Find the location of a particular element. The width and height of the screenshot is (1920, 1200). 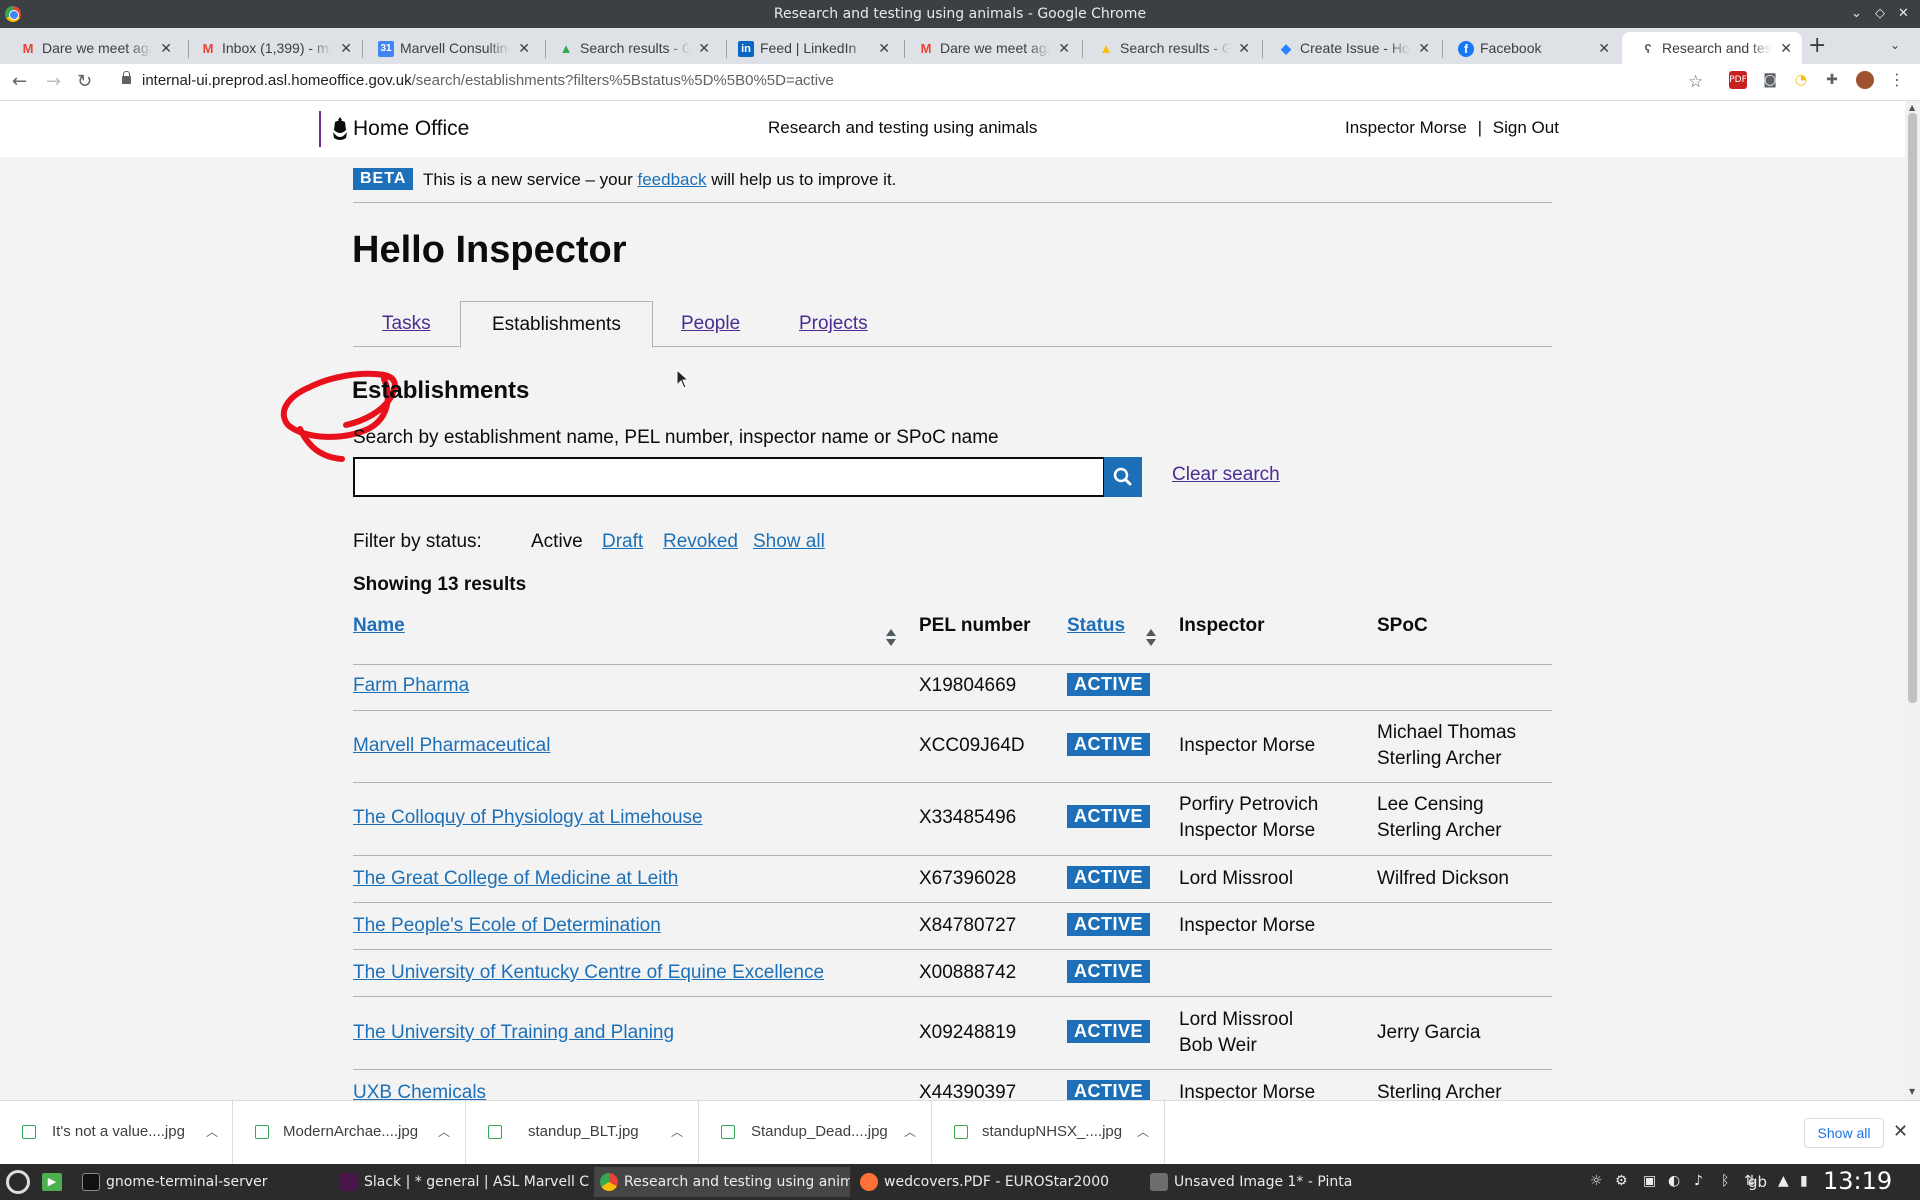

extensions-puzzle-icon: ✚ is located at coordinates (1832, 80).